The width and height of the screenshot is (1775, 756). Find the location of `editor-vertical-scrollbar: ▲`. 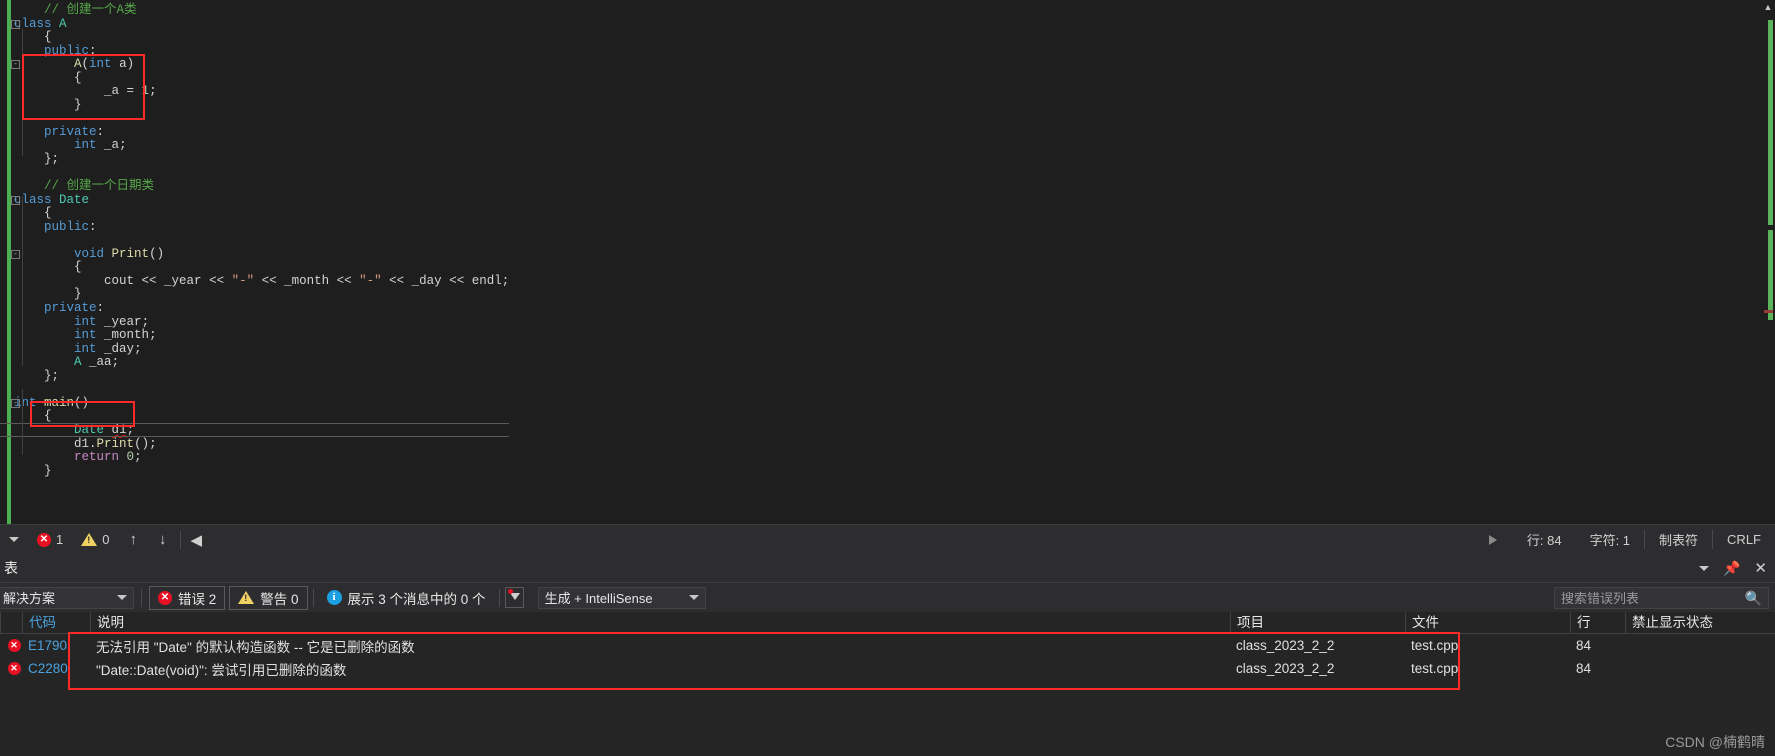

editor-vertical-scrollbar: ▲ is located at coordinates (1768, 262).